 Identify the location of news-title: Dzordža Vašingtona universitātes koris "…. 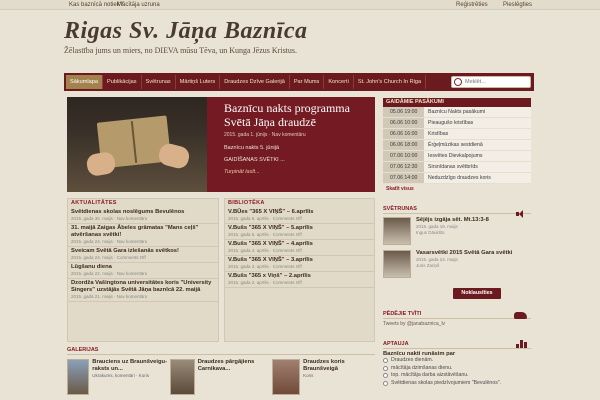
(143, 287).